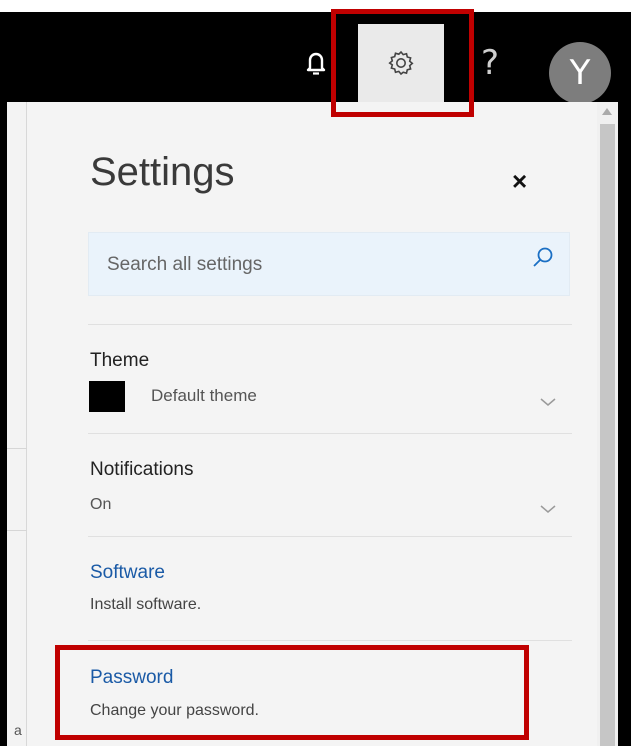 This screenshot has width=631, height=746. What do you see at coordinates (107, 396) in the screenshot?
I see `theme-swatch` at bounding box center [107, 396].